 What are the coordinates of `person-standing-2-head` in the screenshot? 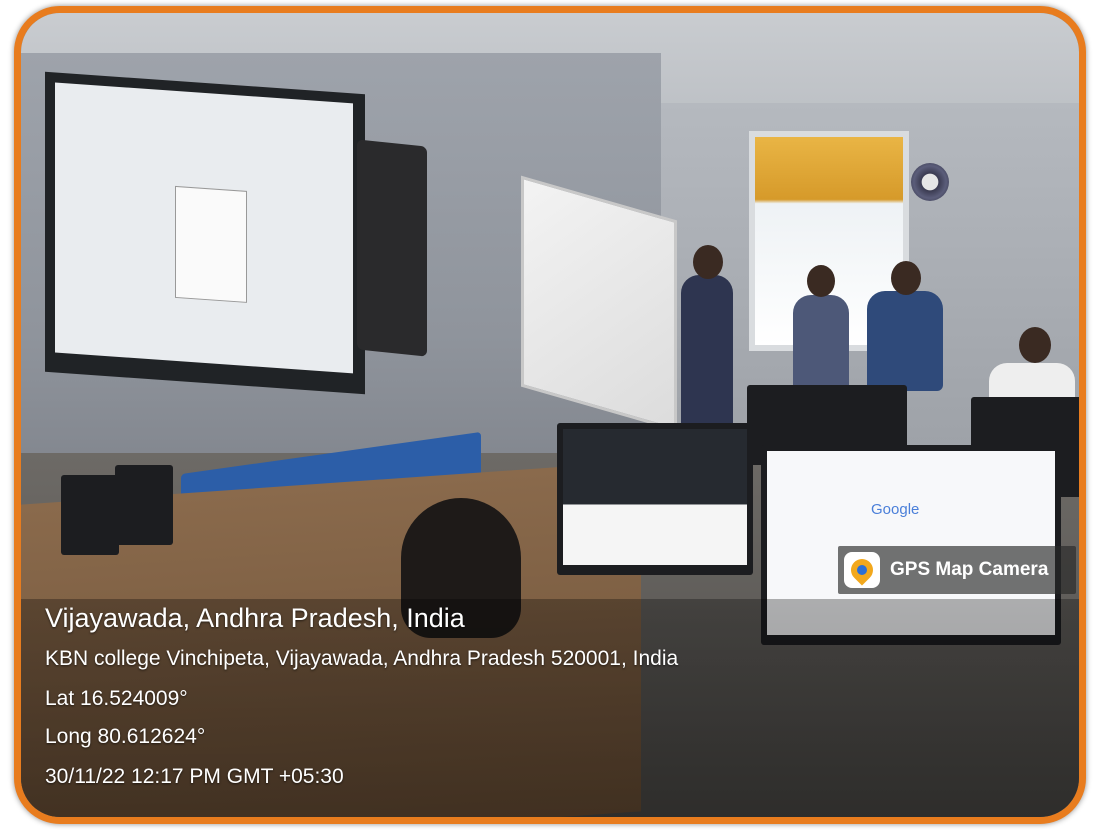 It's located at (906, 278).